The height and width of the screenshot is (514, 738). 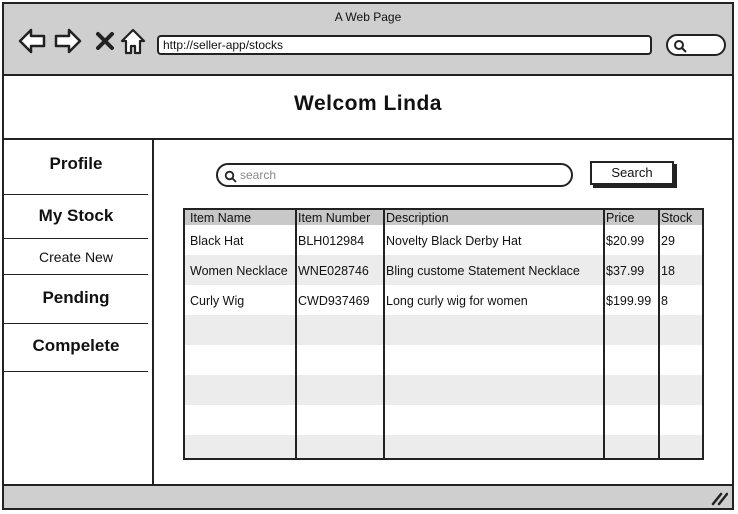 What do you see at coordinates (668, 271) in the screenshot?
I see `cell-stock: 18` at bounding box center [668, 271].